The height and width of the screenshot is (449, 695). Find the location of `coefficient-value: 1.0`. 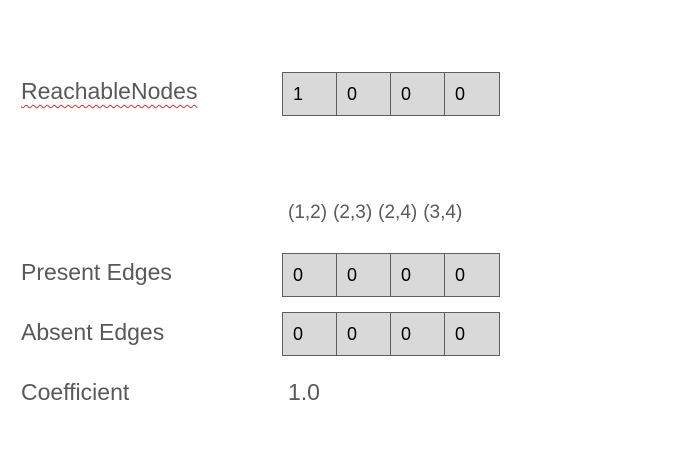

coefficient-value: 1.0 is located at coordinates (304, 392).